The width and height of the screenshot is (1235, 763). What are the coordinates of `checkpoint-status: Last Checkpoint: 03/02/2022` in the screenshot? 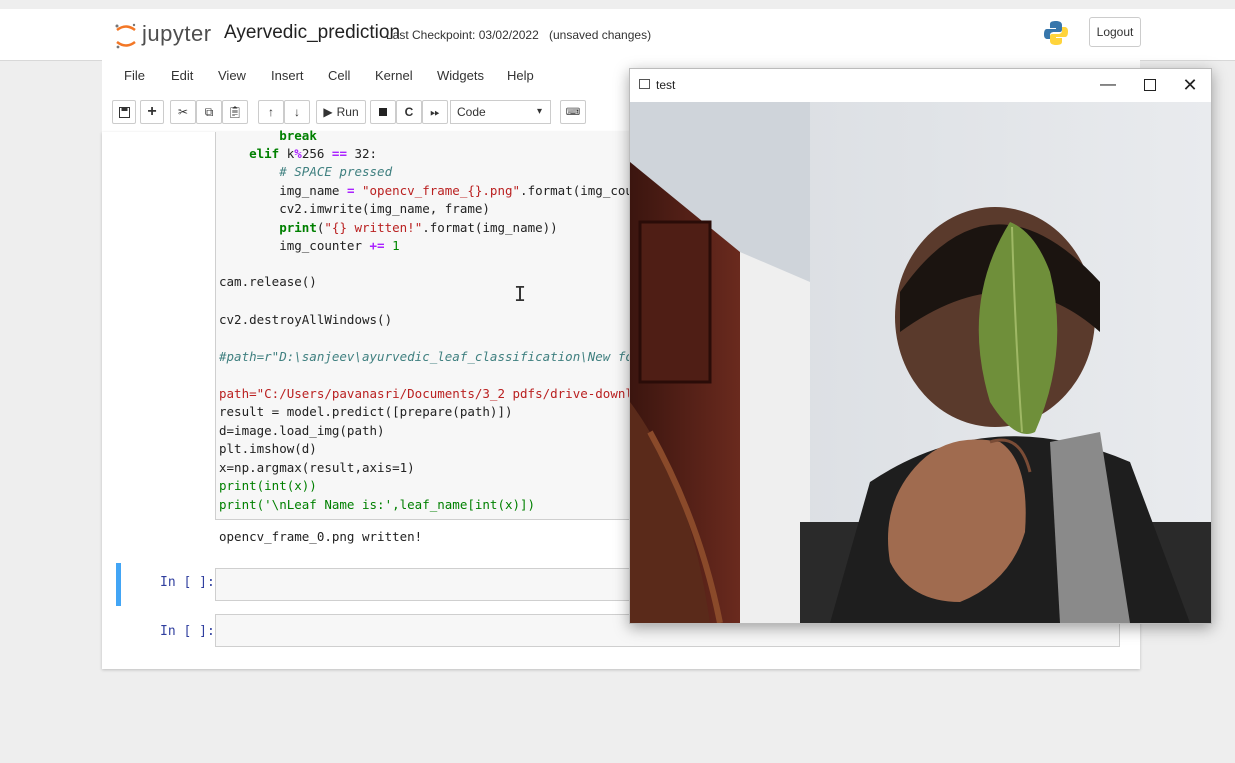 It's located at (462, 35).